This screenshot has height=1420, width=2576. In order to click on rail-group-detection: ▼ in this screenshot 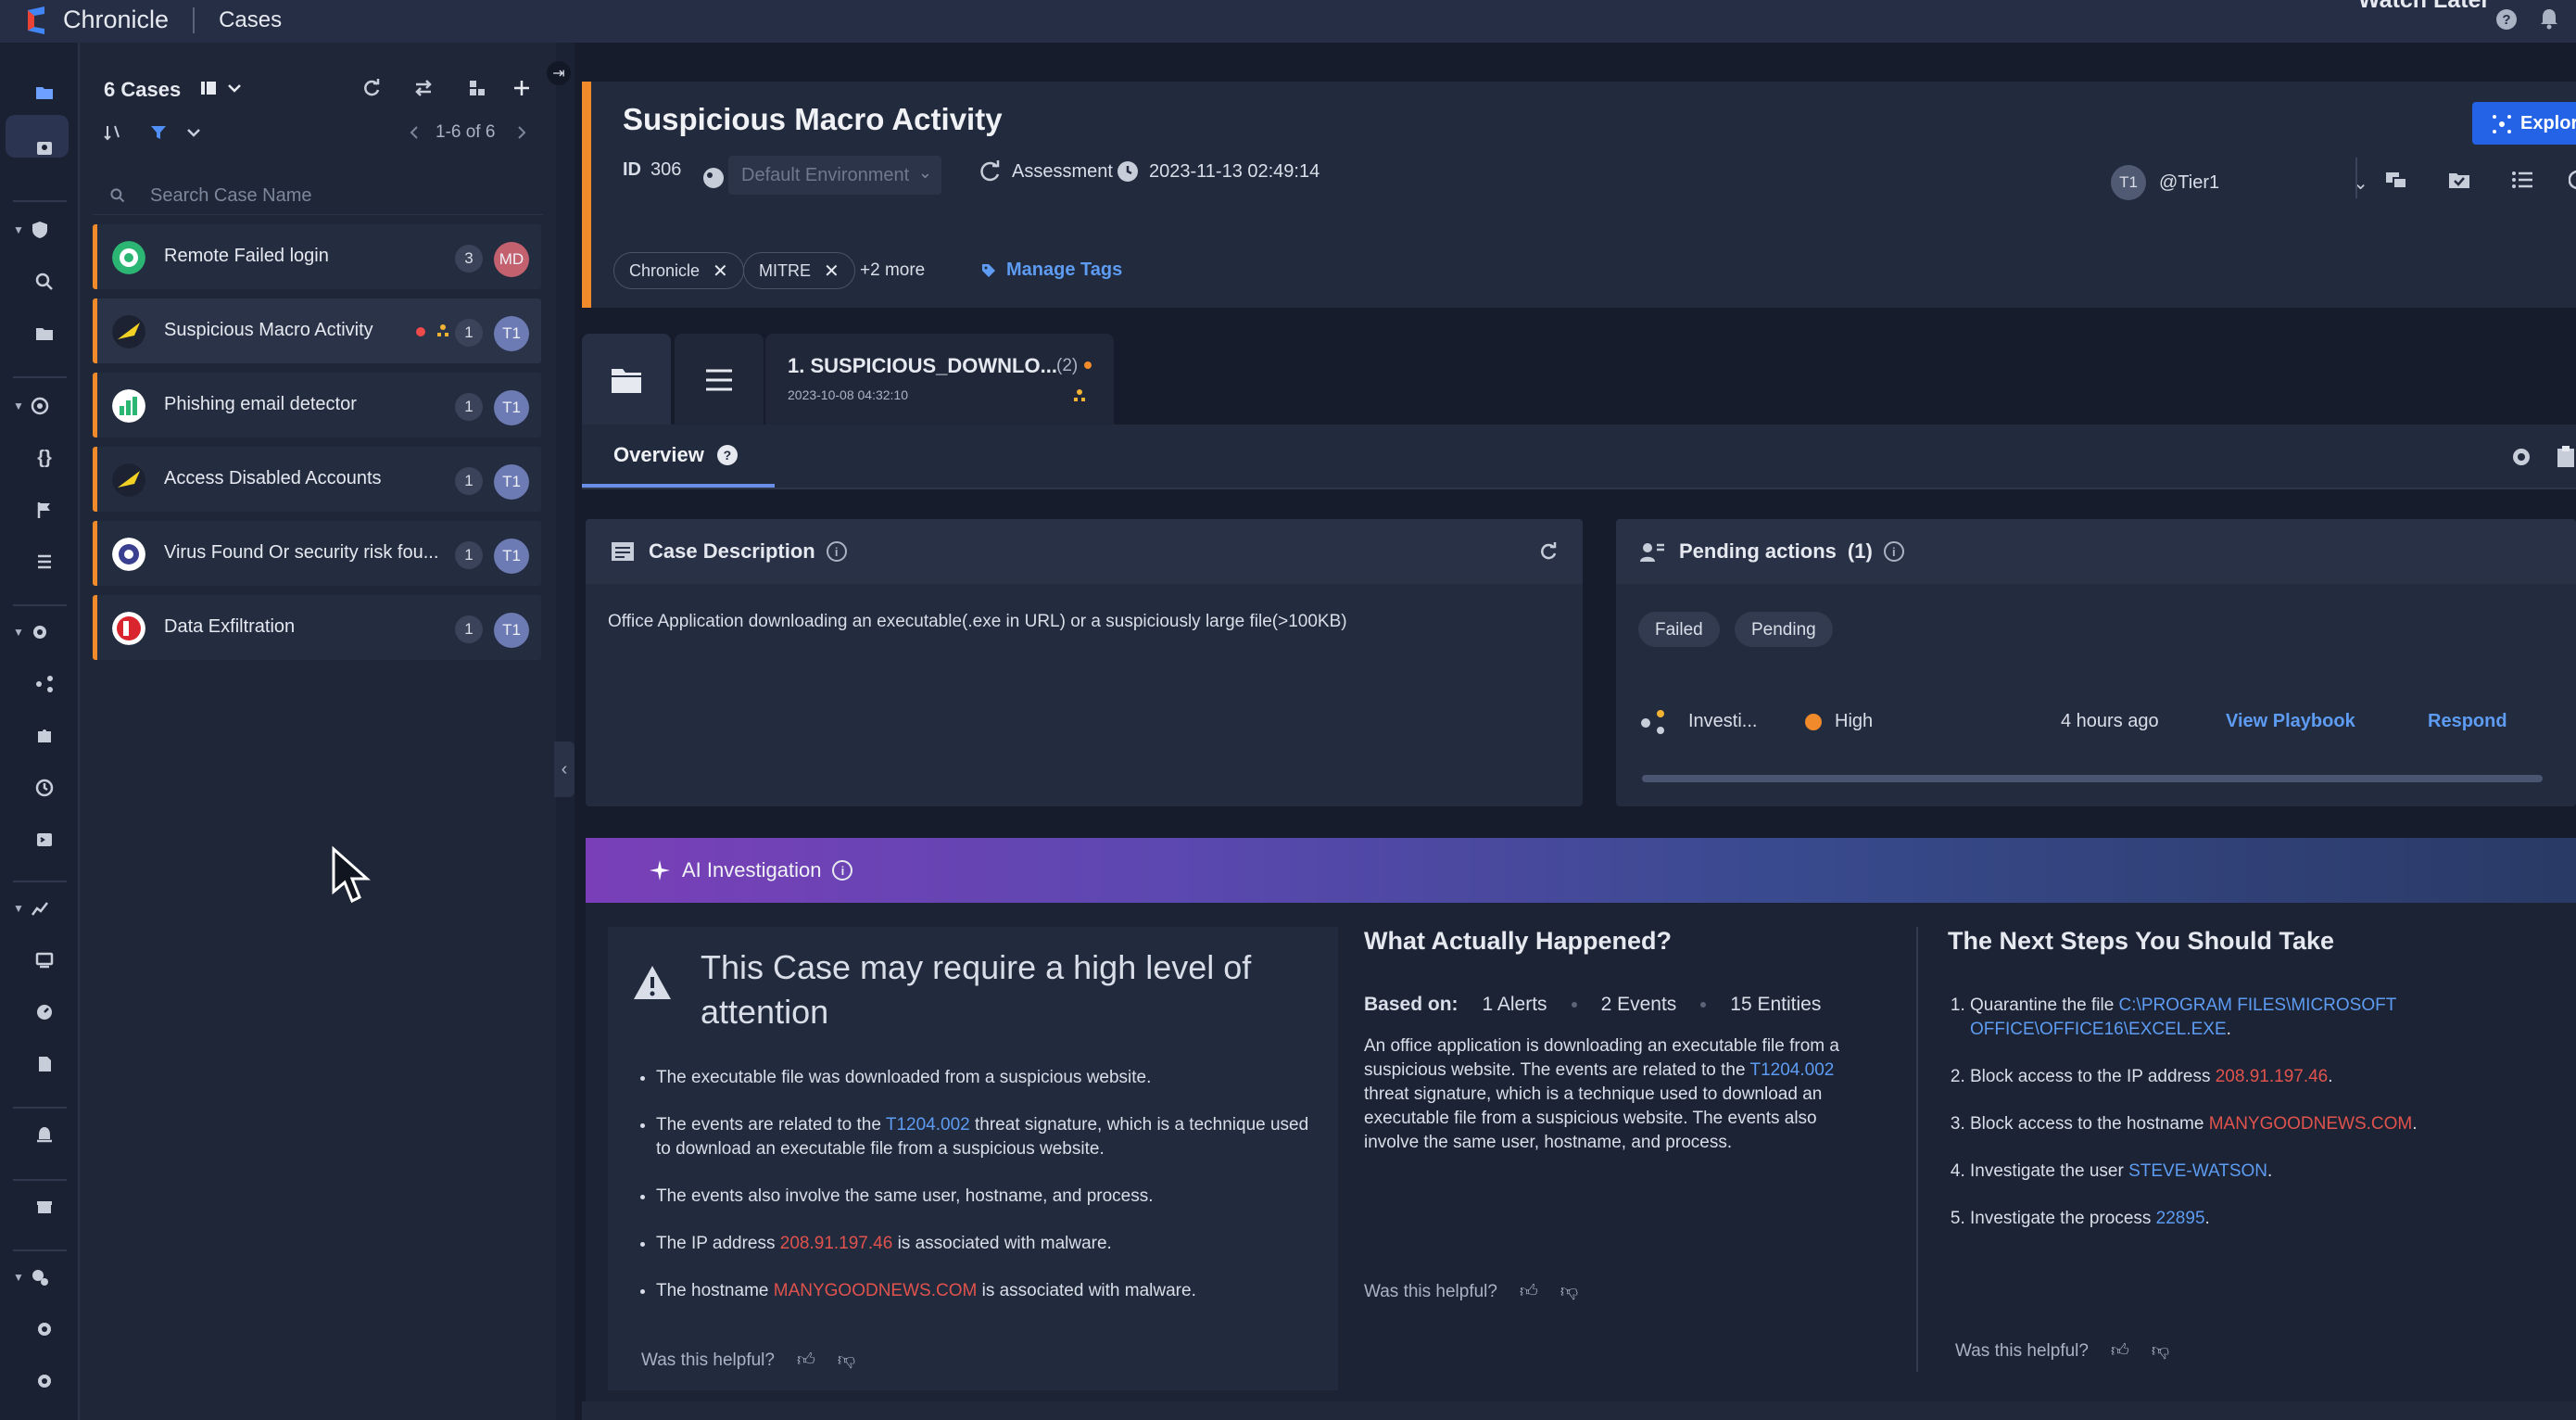, I will do `click(38, 406)`.